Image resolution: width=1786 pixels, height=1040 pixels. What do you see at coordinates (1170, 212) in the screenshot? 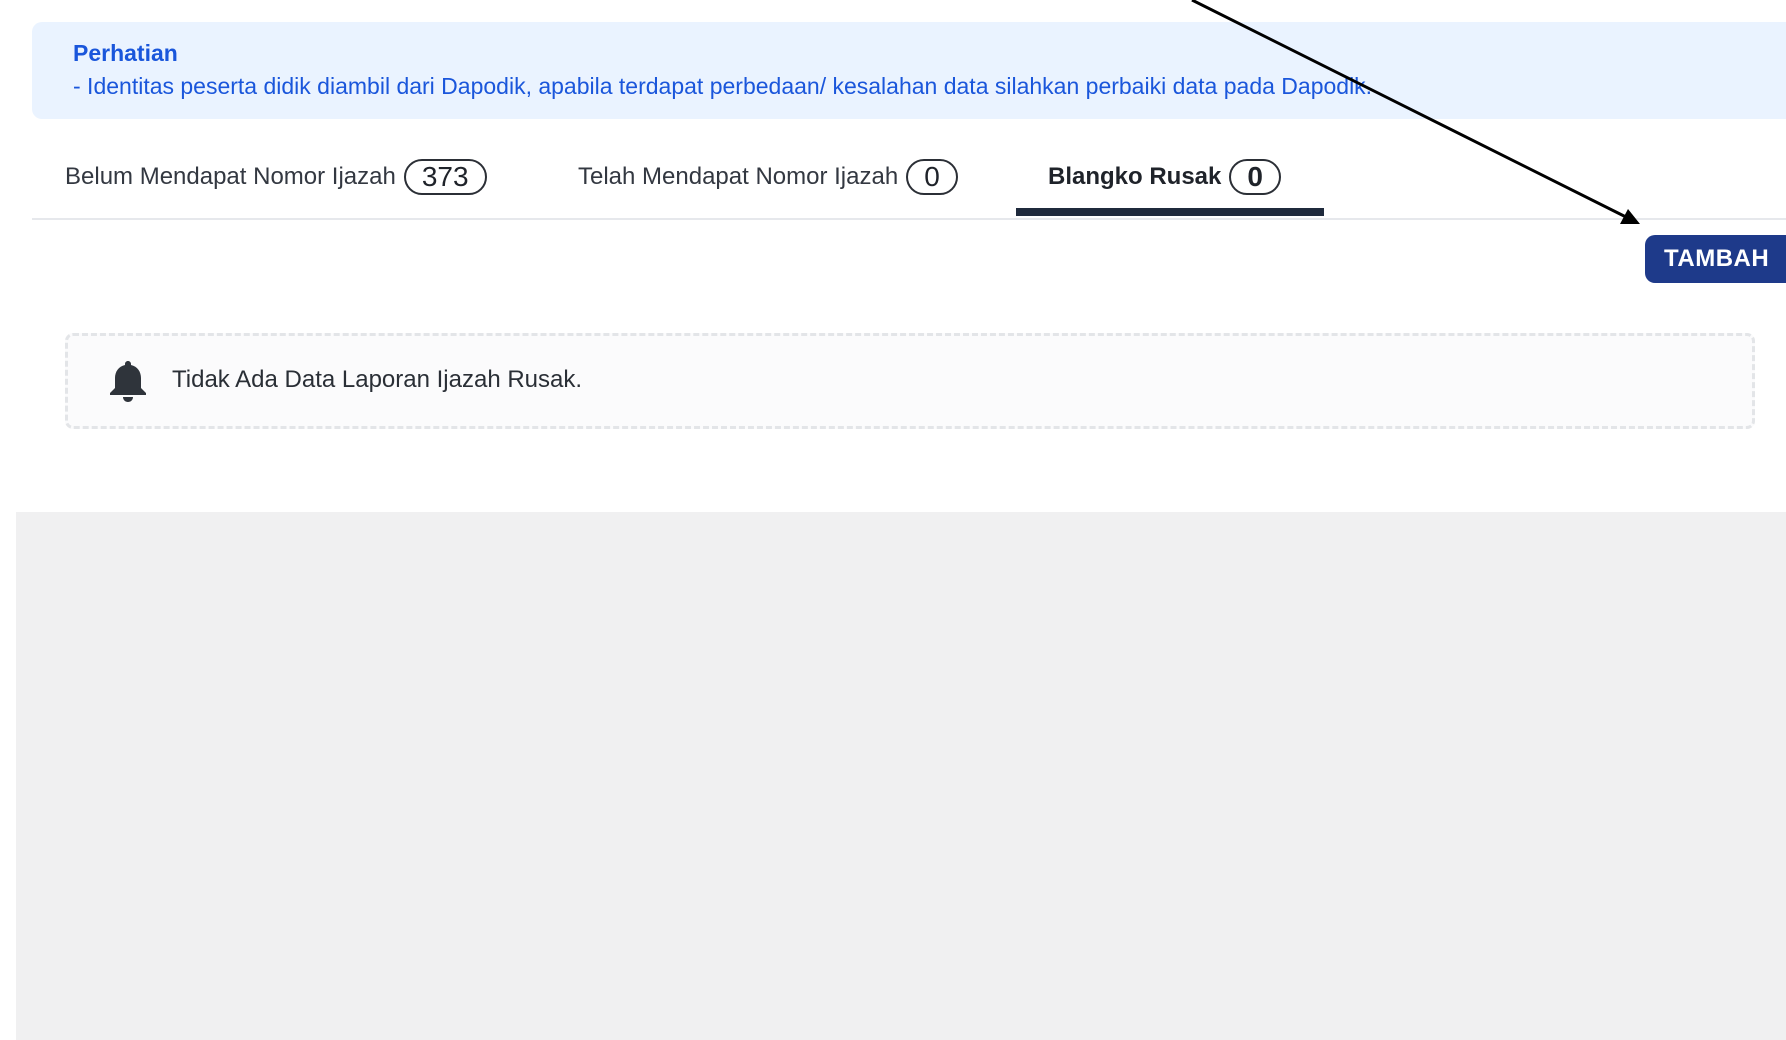
I see `active-tab-indicator` at bounding box center [1170, 212].